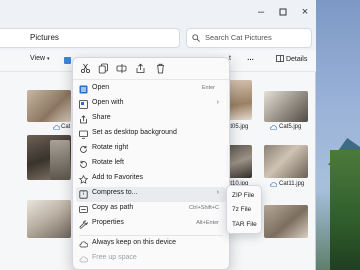 The height and width of the screenshot is (270, 360). What do you see at coordinates (296, 59) in the screenshot?
I see `details-label: Details` at bounding box center [296, 59].